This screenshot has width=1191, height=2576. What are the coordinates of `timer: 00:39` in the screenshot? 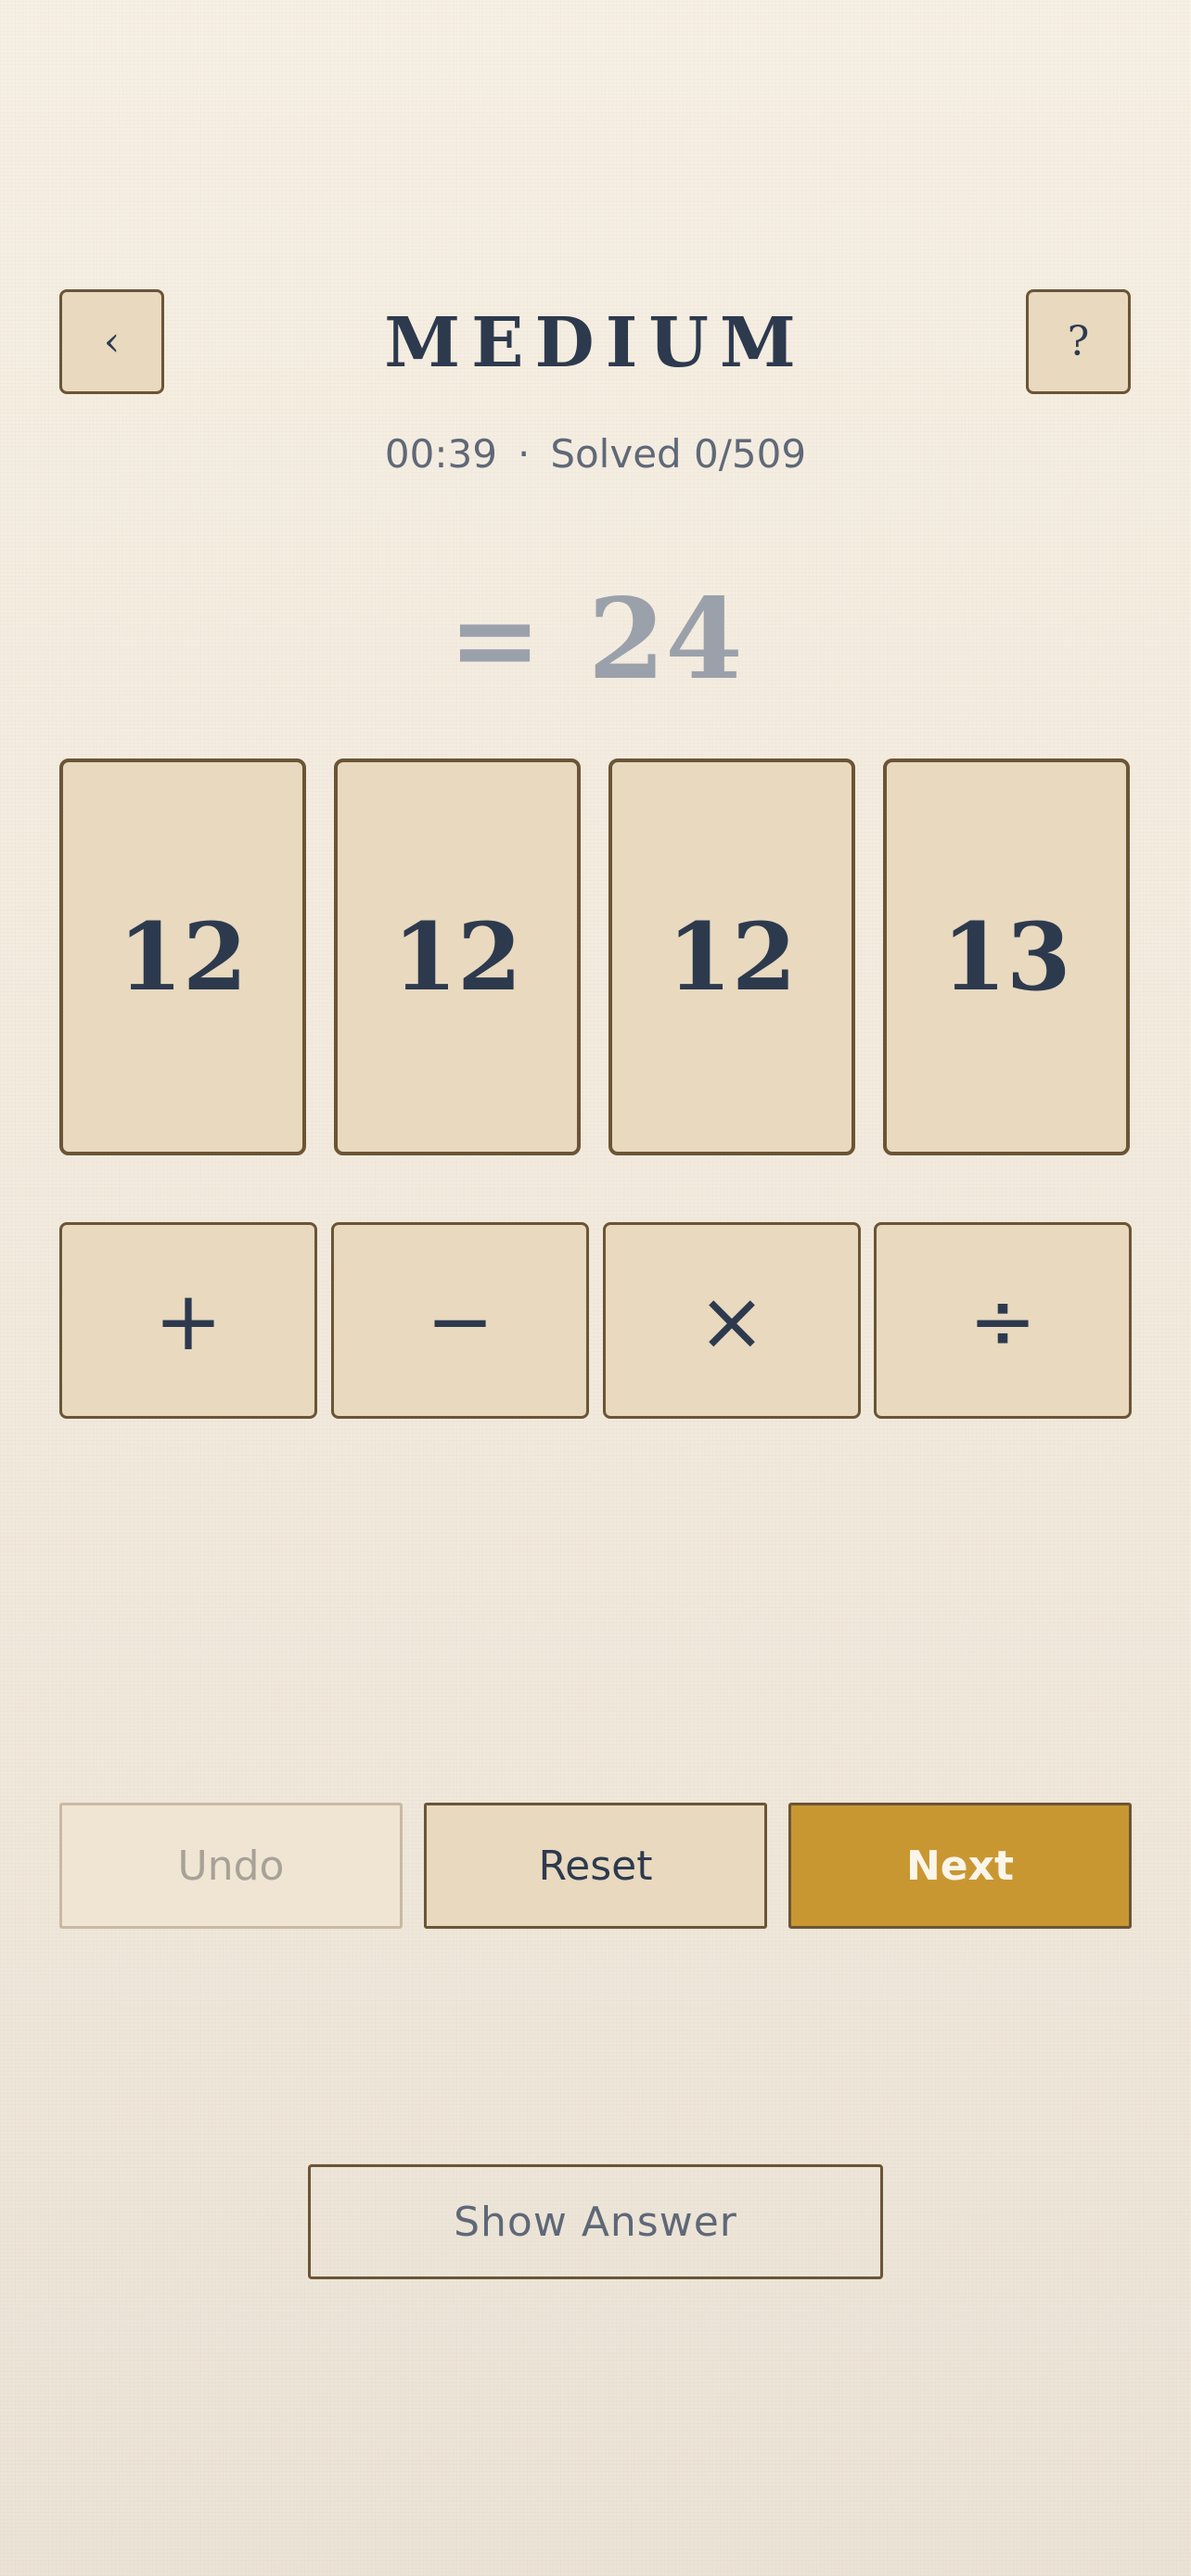 It's located at (440, 454).